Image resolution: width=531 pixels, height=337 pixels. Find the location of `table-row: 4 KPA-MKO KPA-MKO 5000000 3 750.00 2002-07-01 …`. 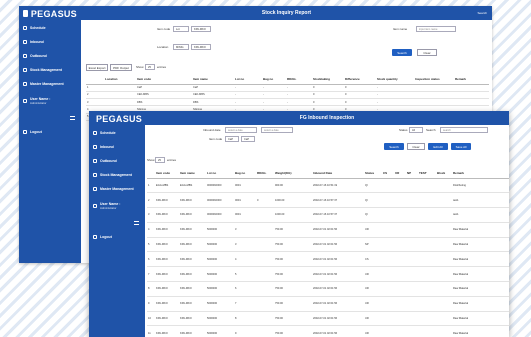

table-row: 4 KPA-MKO KPA-MKO 5000000 3 750.00 2002-07-01 … is located at coordinates (328, 230).